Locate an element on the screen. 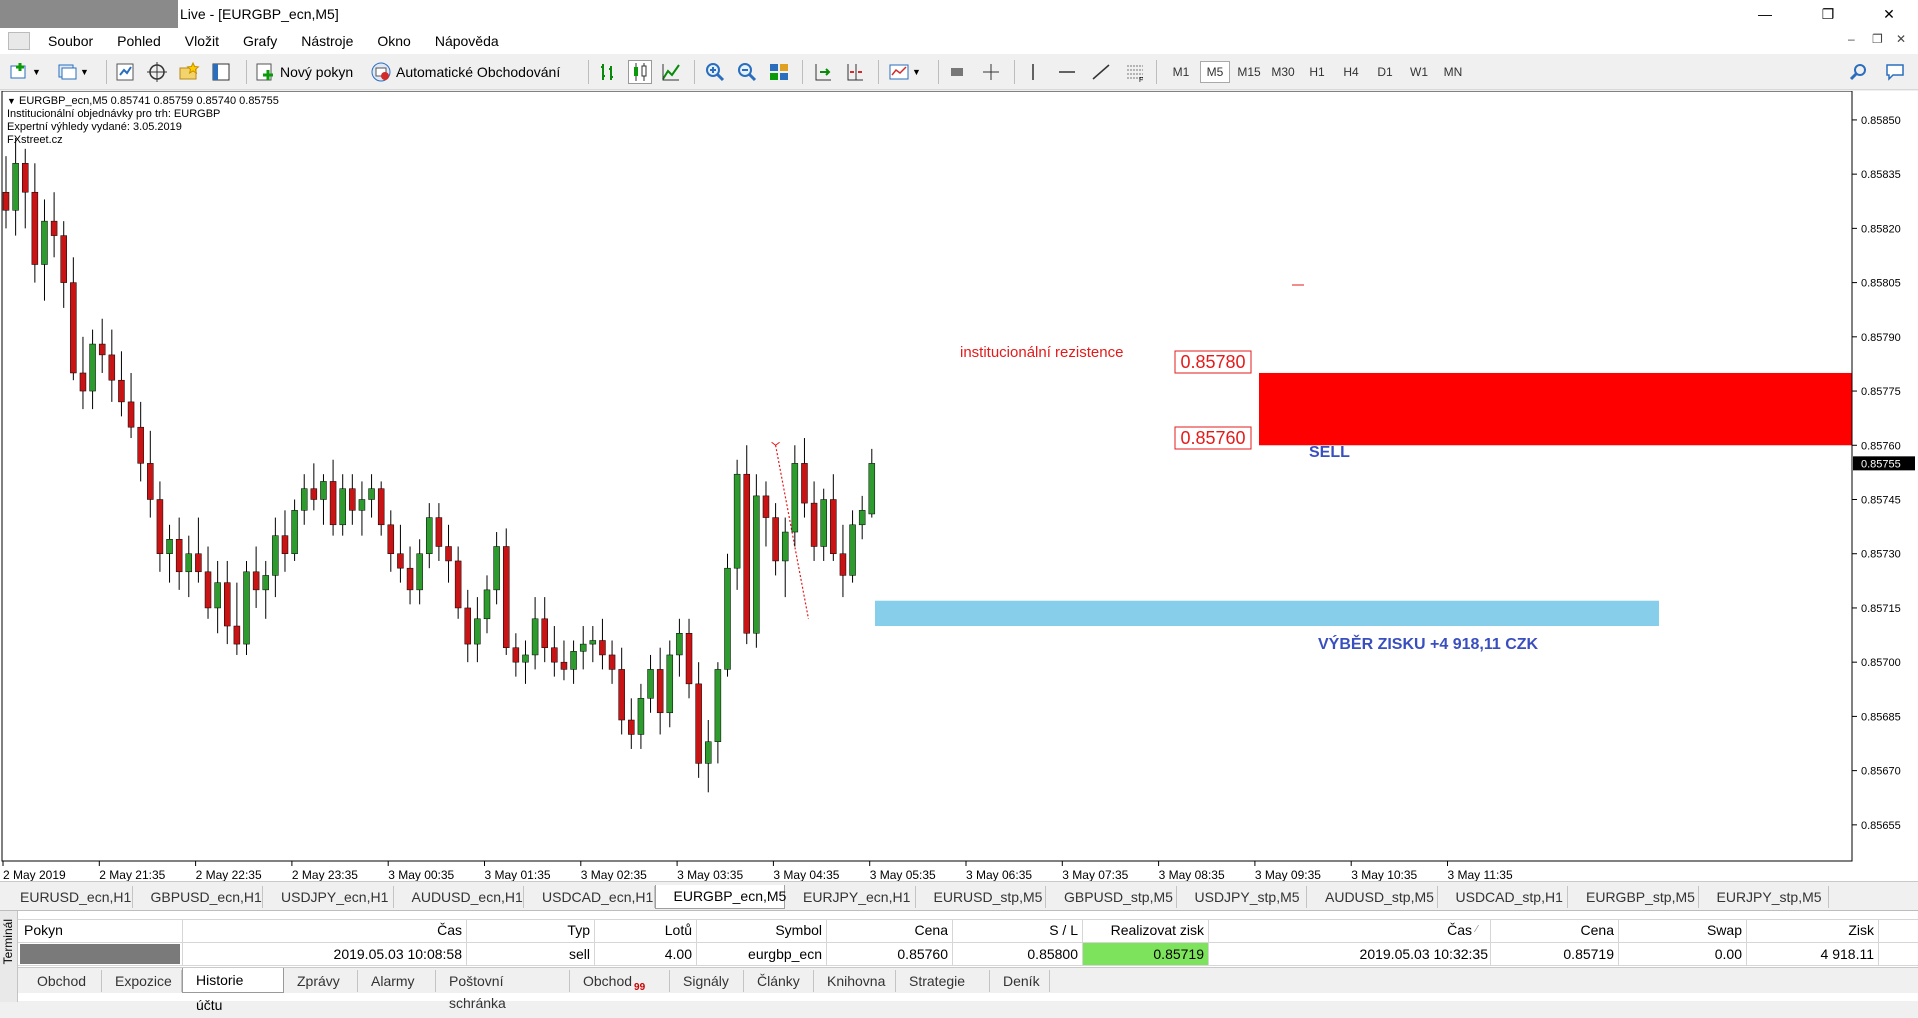  header-type: Typ is located at coordinates (530, 930).